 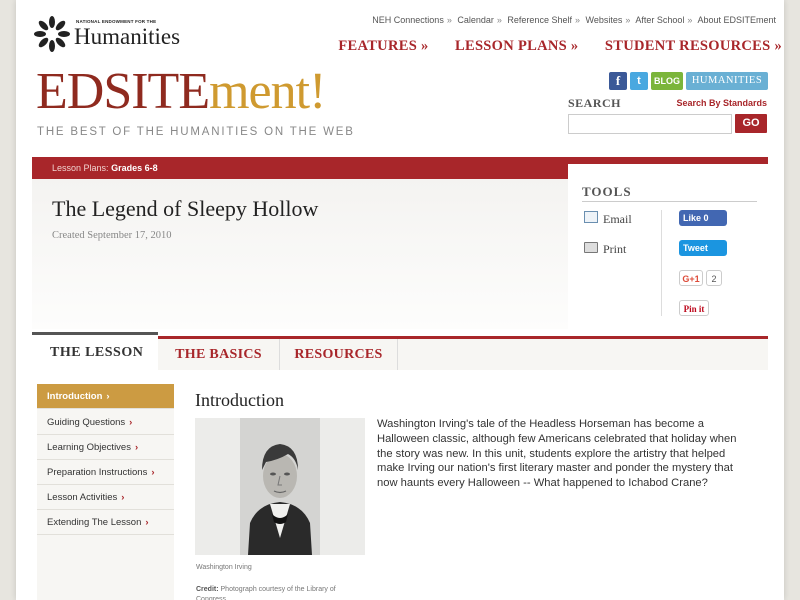 I want to click on link-calendar: Calendar, so click(x=475, y=20).